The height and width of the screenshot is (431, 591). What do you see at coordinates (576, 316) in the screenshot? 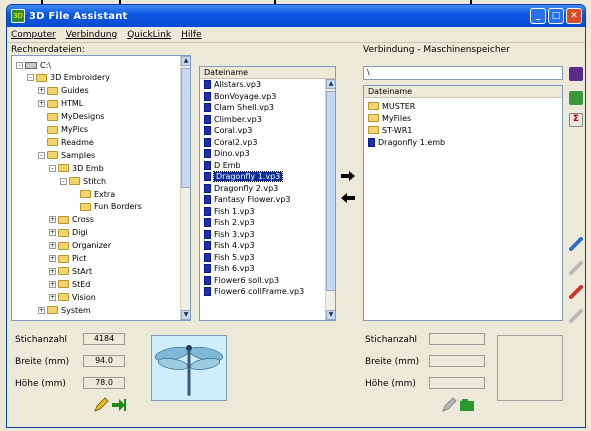
I see `delete-pencil-disabled-icon` at bounding box center [576, 316].